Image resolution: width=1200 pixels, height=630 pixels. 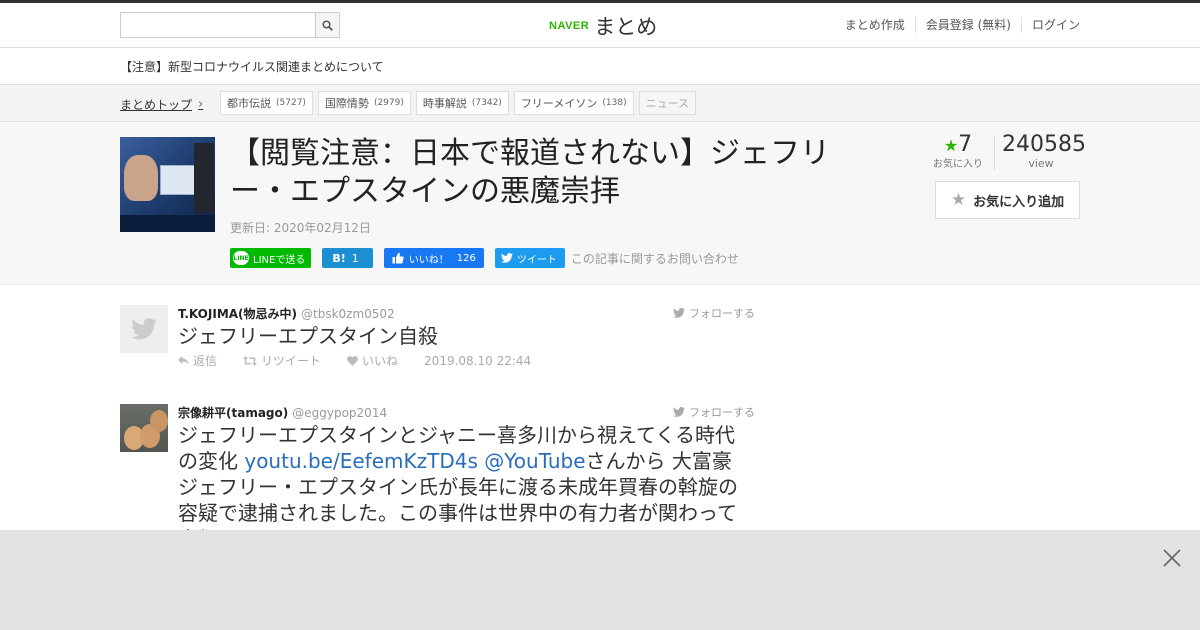 I want to click on tag-toshi-densetsu: 都市伝説 (5727), so click(x=266, y=103).